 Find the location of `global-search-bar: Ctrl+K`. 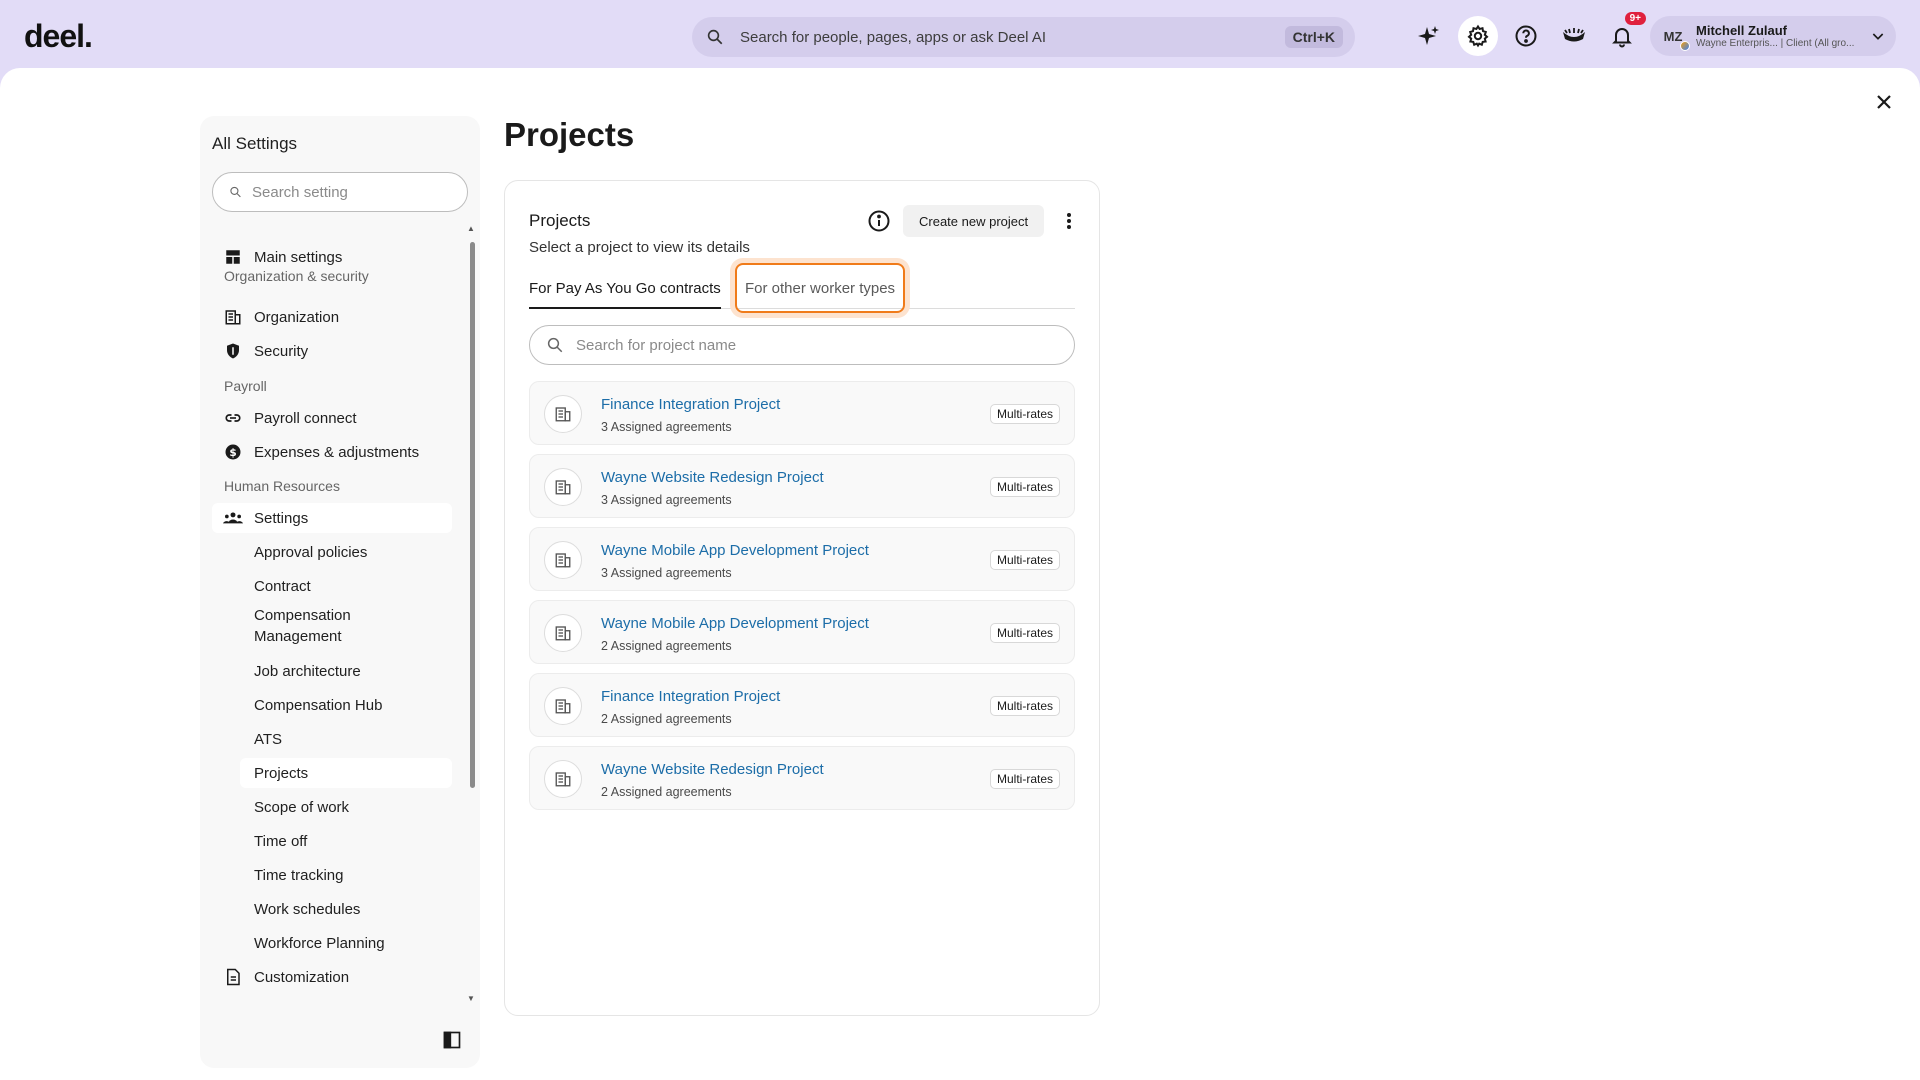

global-search-bar: Ctrl+K is located at coordinates (1023, 37).